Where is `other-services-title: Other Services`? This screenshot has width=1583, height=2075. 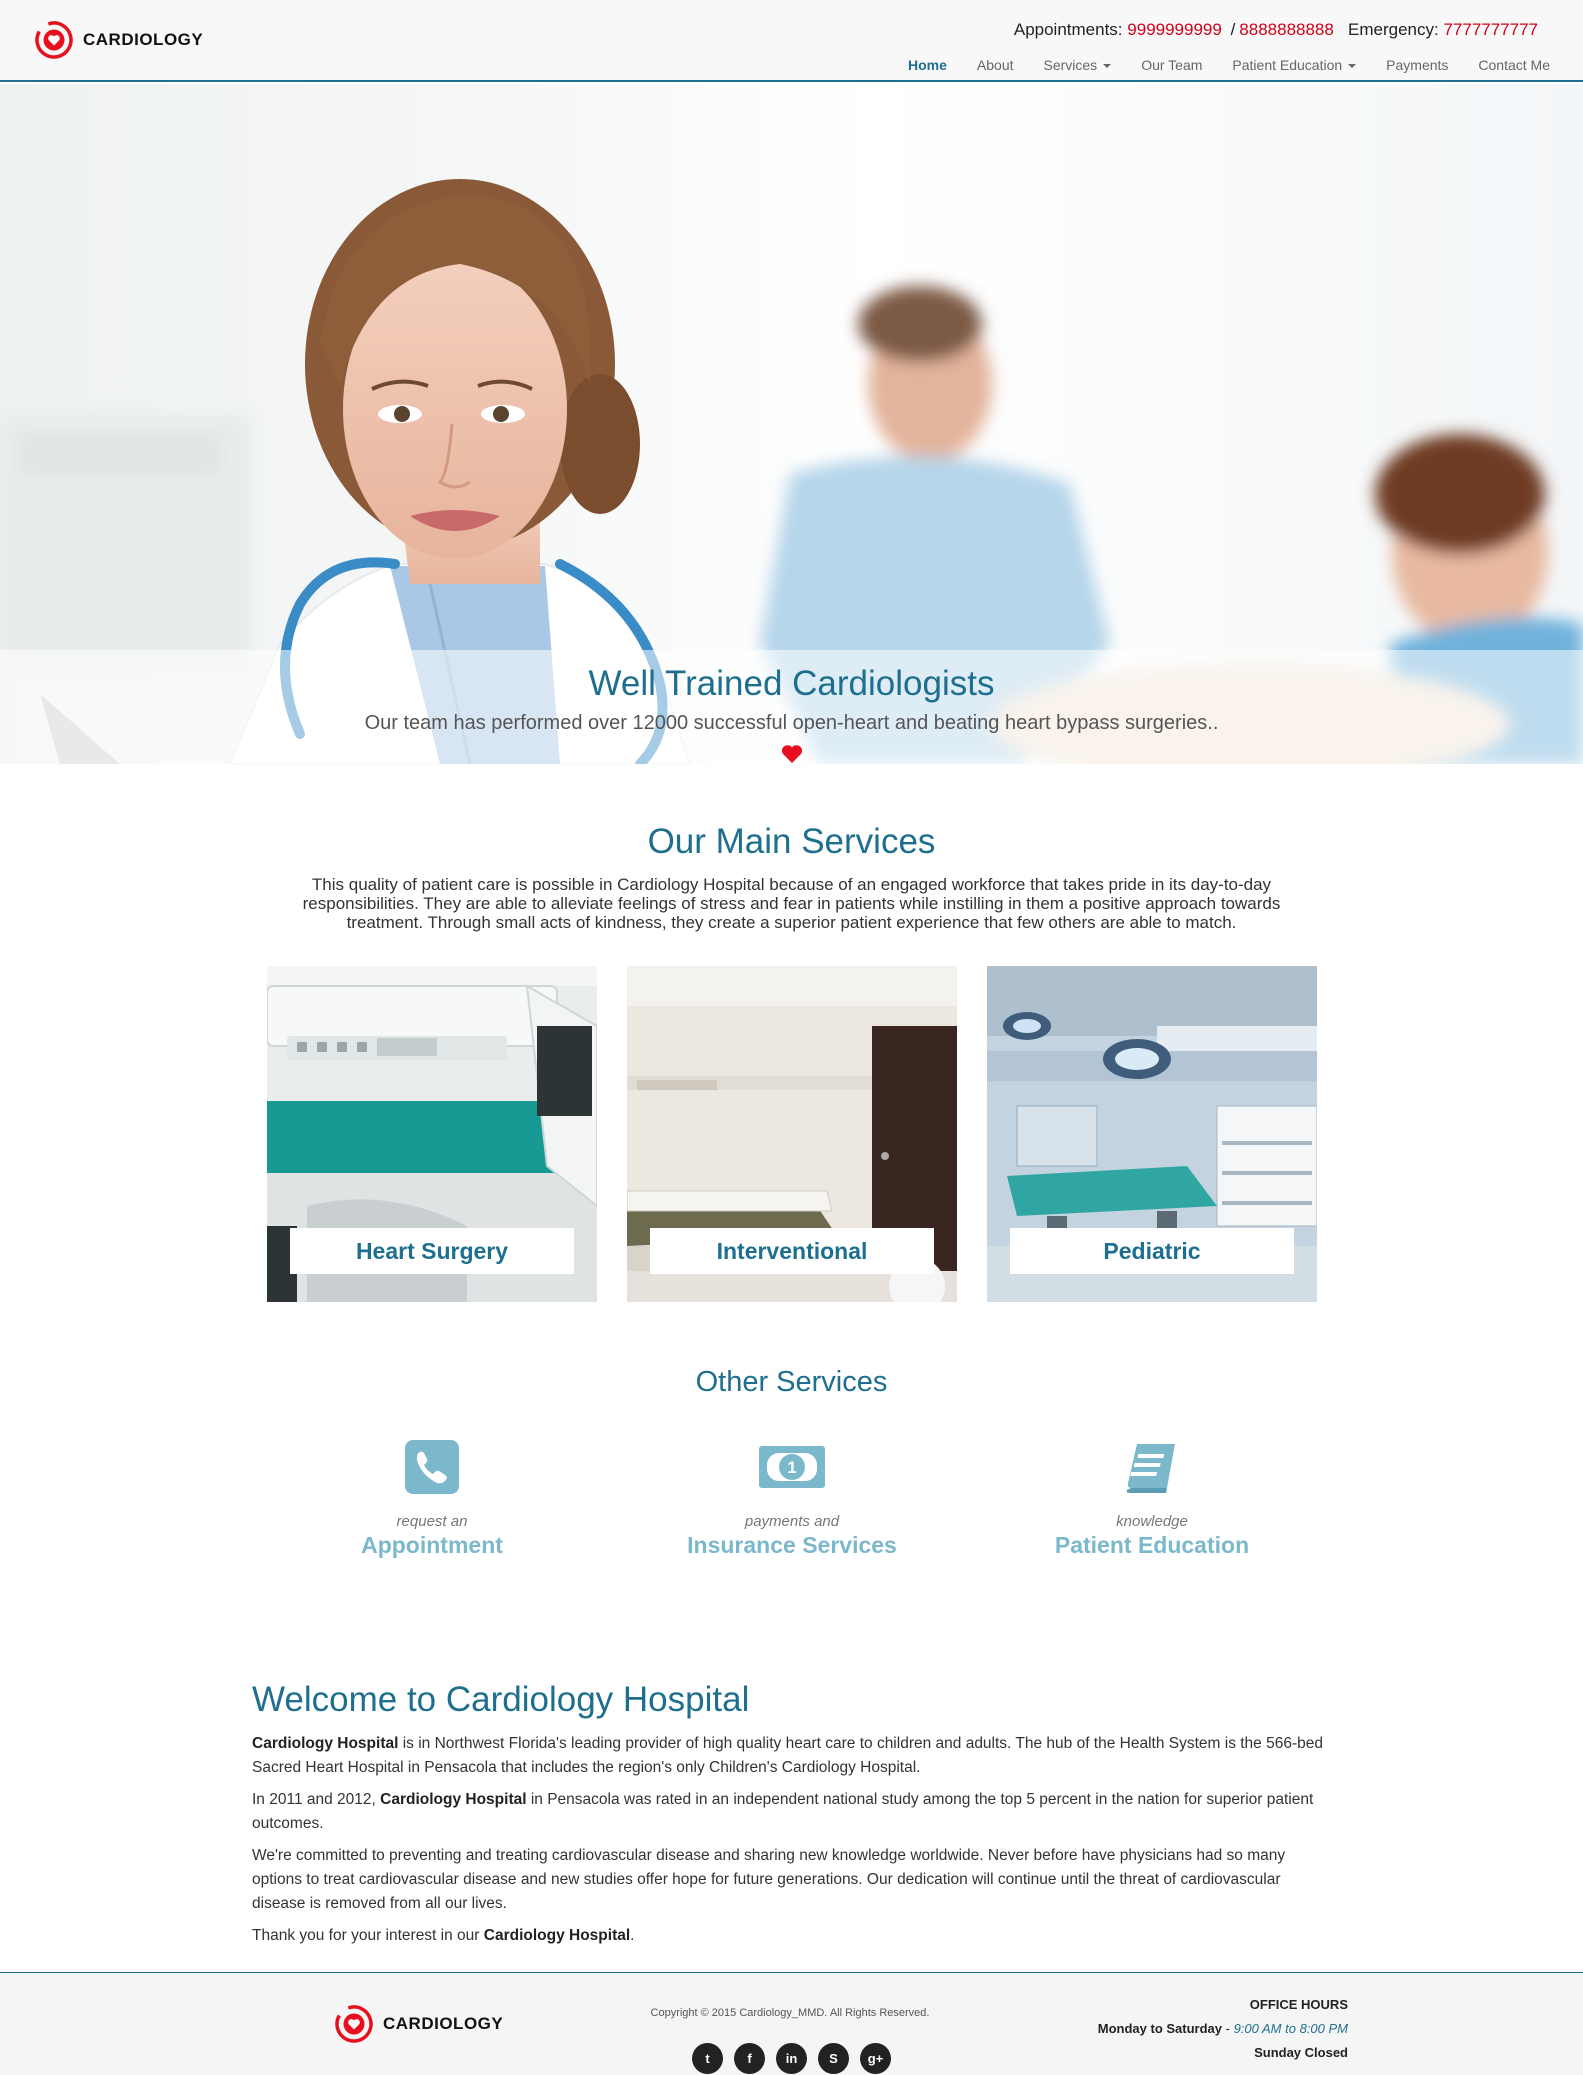
other-services-title: Other Services is located at coordinates (791, 1382).